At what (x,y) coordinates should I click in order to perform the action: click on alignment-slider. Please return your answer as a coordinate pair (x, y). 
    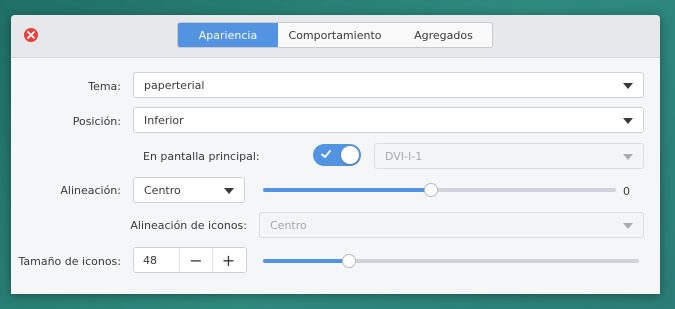
    Looking at the image, I should click on (439, 189).